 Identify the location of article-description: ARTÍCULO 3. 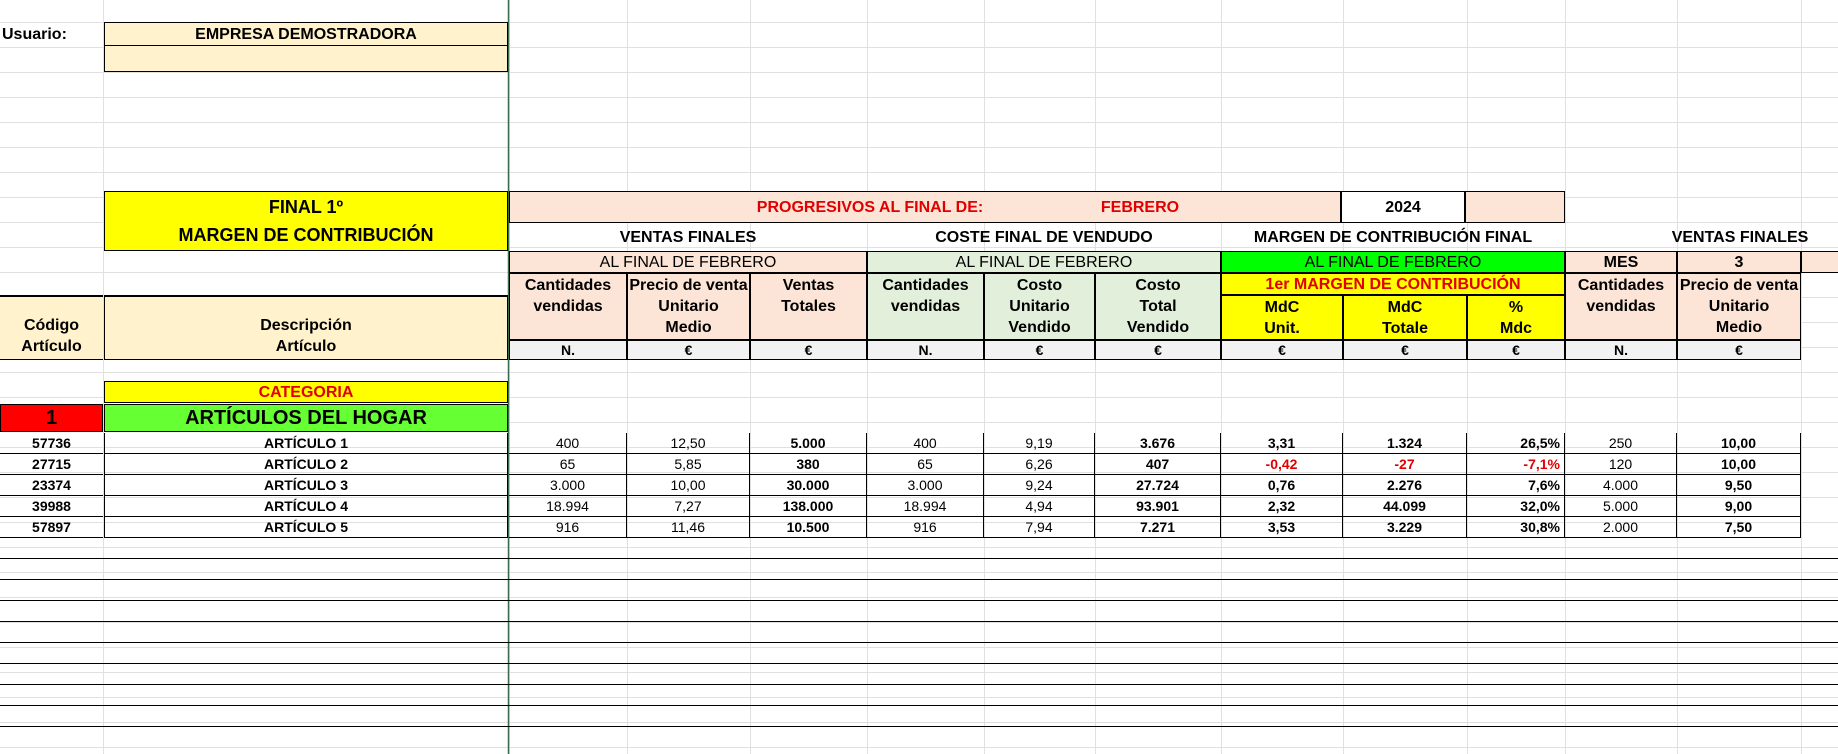
(306, 485).